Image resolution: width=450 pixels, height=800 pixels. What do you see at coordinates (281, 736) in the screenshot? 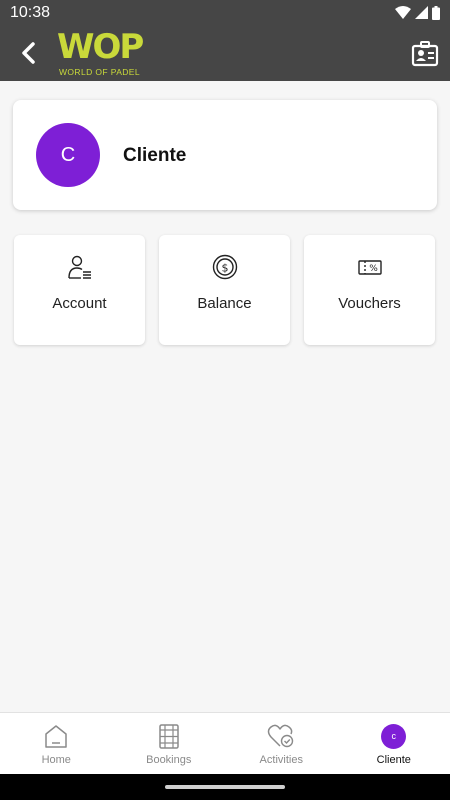
I see `heart-check-icon` at bounding box center [281, 736].